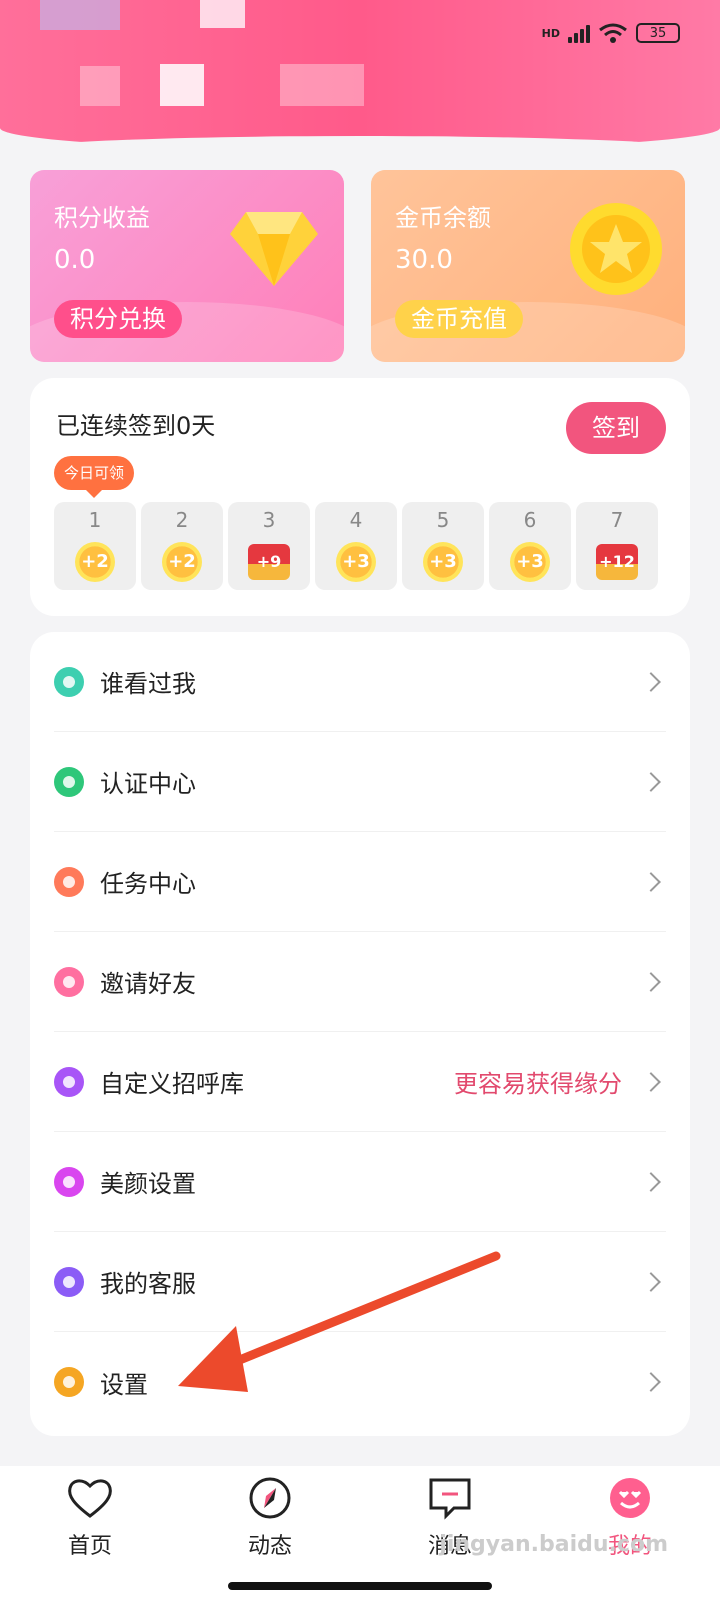 This screenshot has width=720, height=1600. I want to click on points-value: 0.0, so click(75, 260).